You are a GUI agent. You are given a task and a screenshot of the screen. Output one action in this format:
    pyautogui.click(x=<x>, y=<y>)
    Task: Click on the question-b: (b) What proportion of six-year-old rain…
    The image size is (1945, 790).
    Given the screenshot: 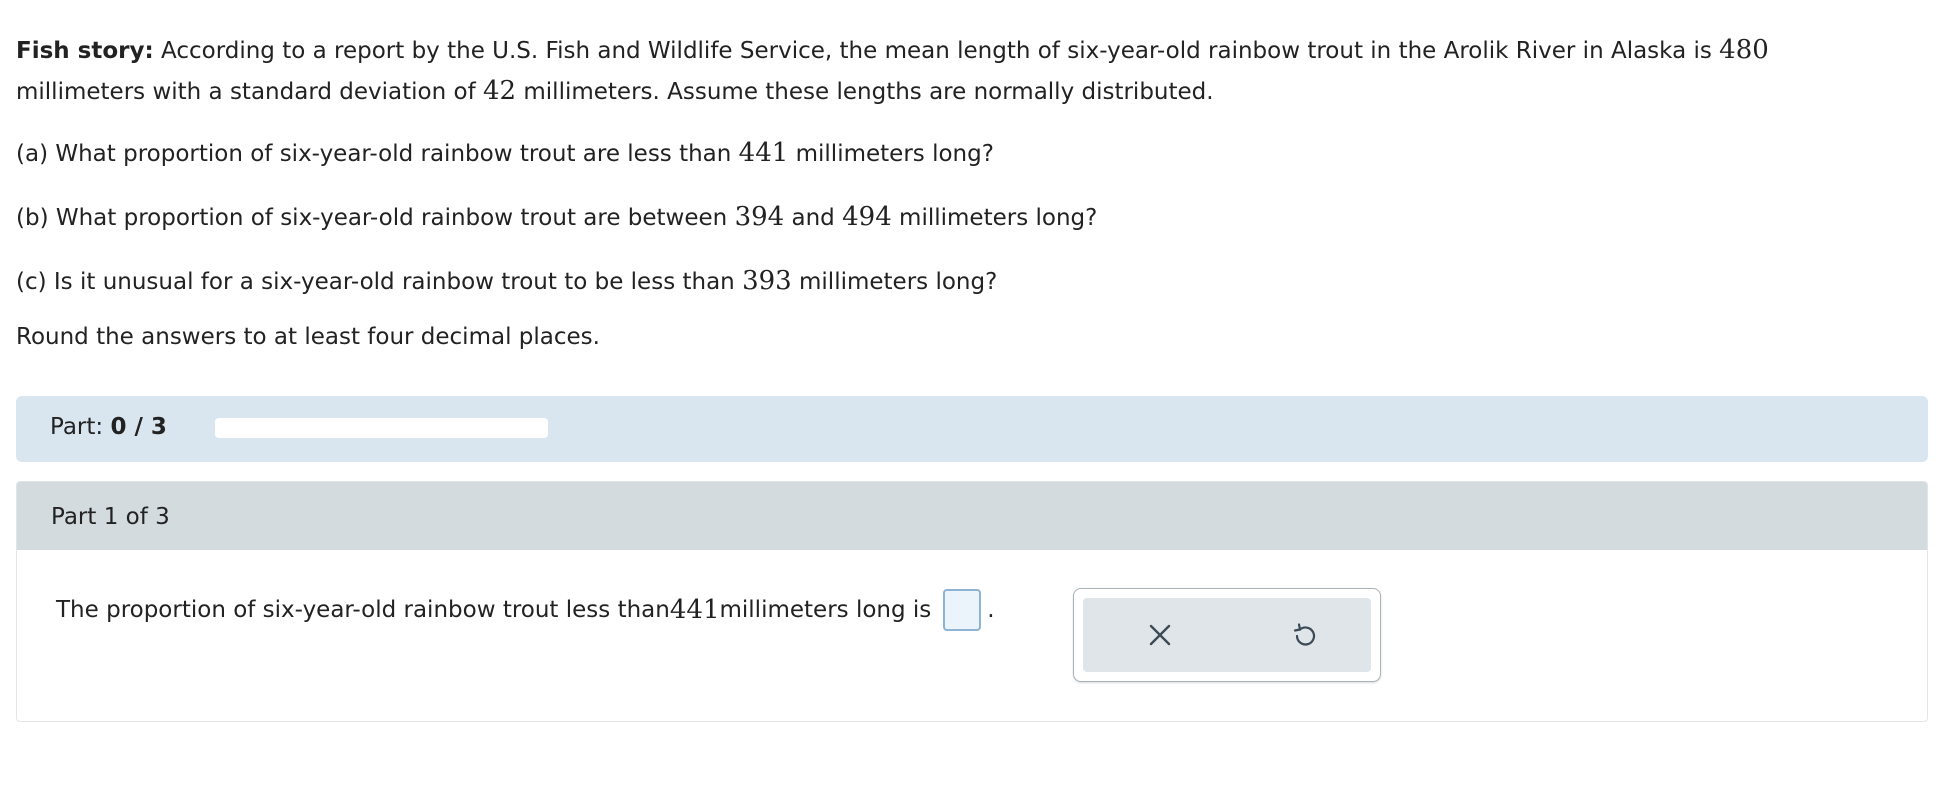 What is the action you would take?
    pyautogui.click(x=557, y=217)
    